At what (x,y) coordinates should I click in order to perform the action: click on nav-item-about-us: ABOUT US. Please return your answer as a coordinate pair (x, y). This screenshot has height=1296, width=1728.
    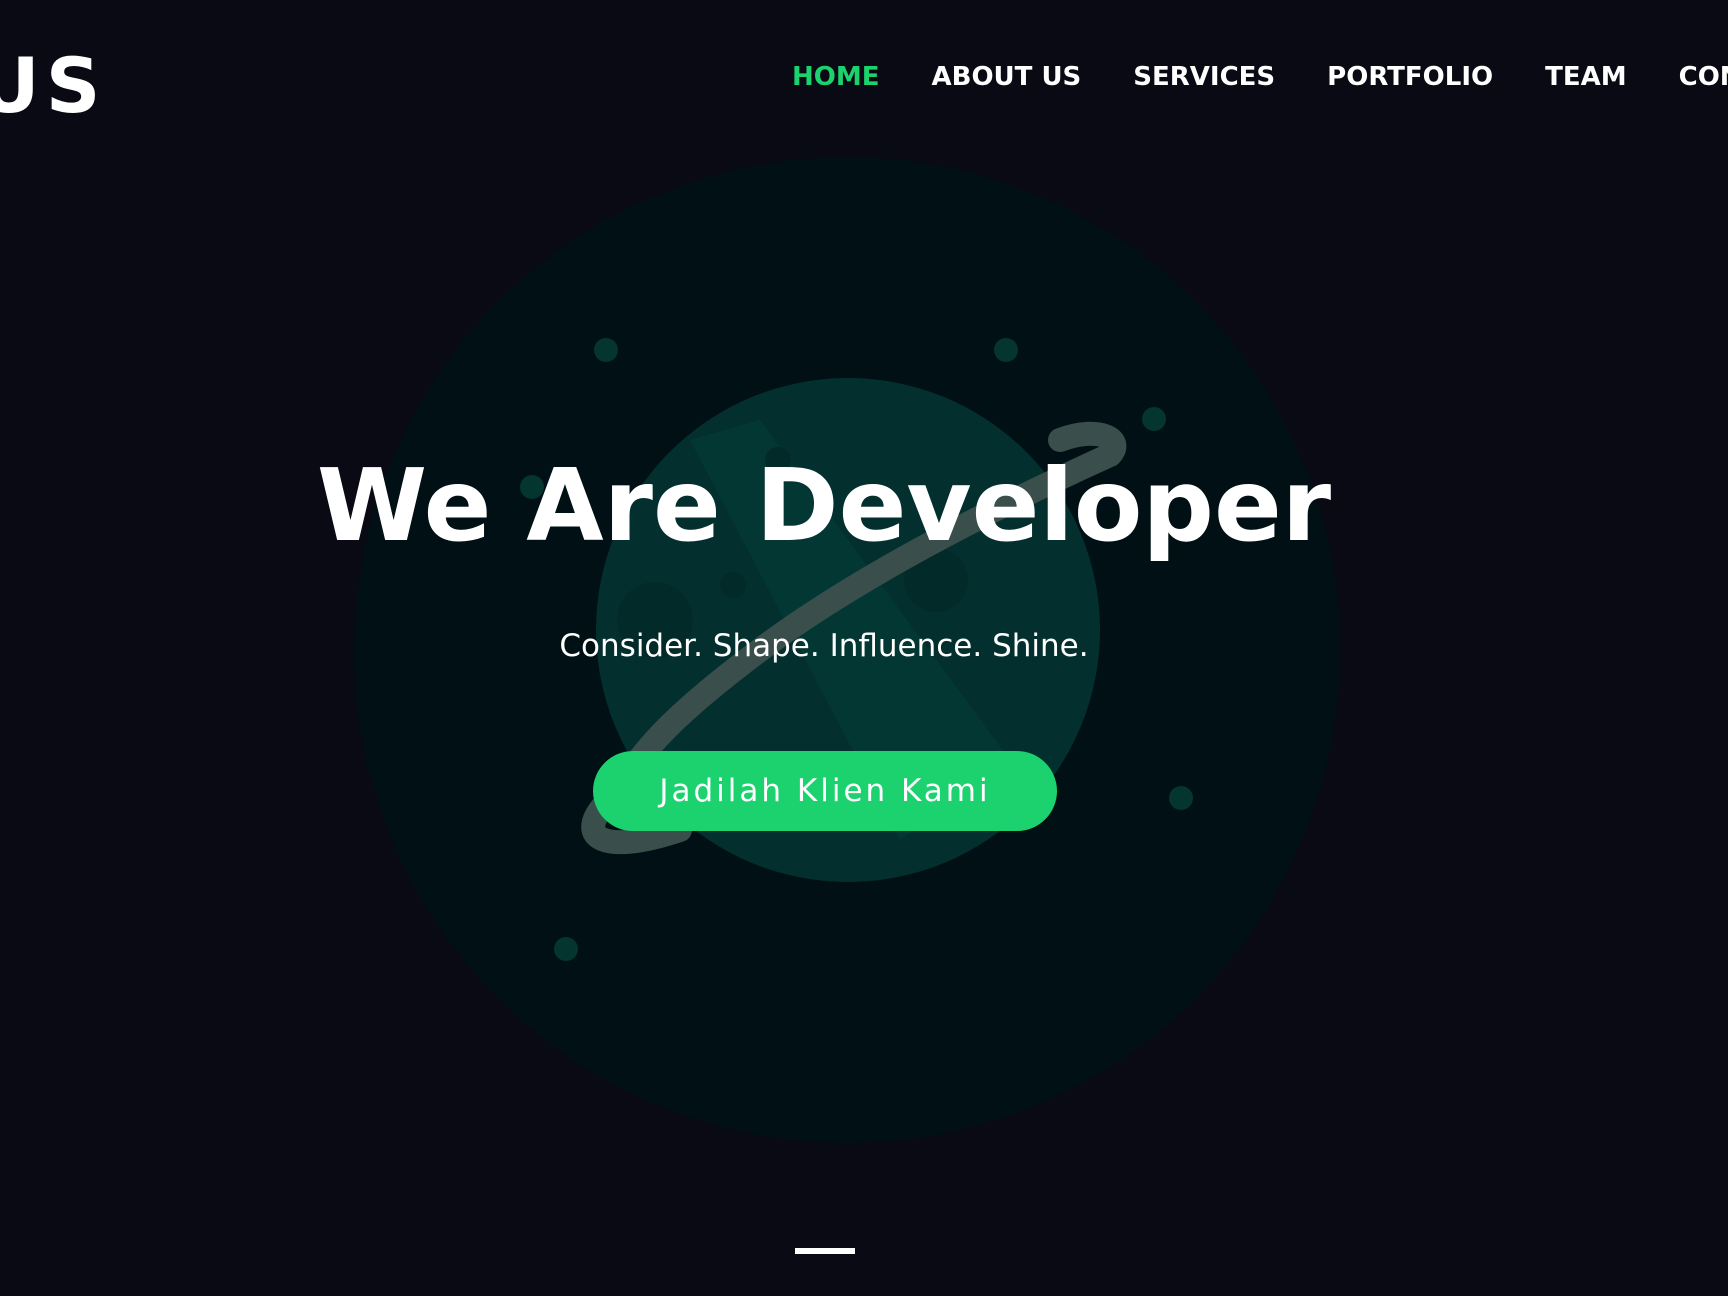
    Looking at the image, I should click on (1007, 77).